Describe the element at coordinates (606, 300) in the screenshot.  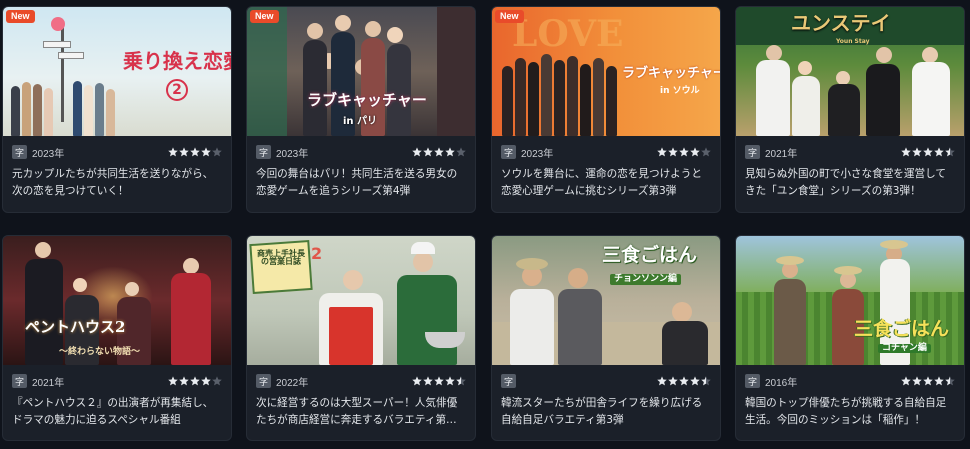
I see `program-thumbnail: 三食ごはん チョンソンン編` at that location.